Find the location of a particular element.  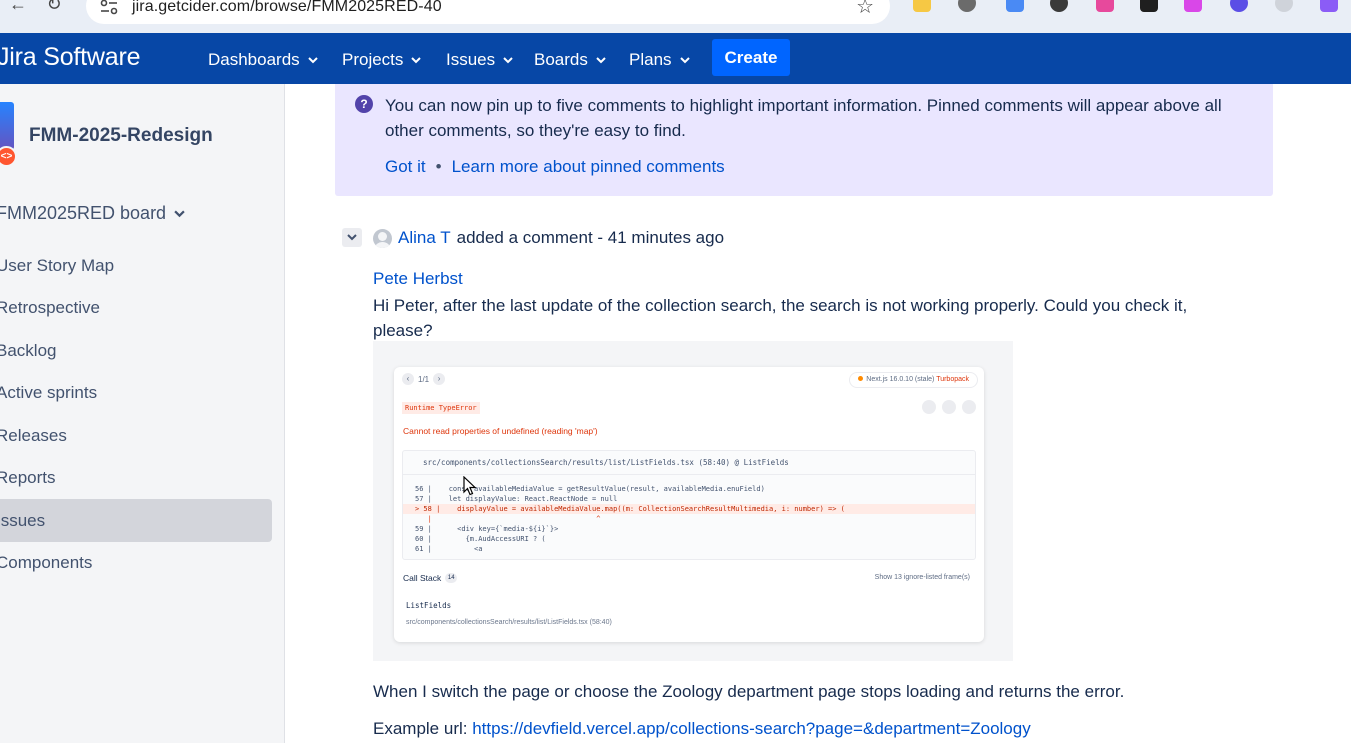

nav-issues: Issues is located at coordinates (479, 60).